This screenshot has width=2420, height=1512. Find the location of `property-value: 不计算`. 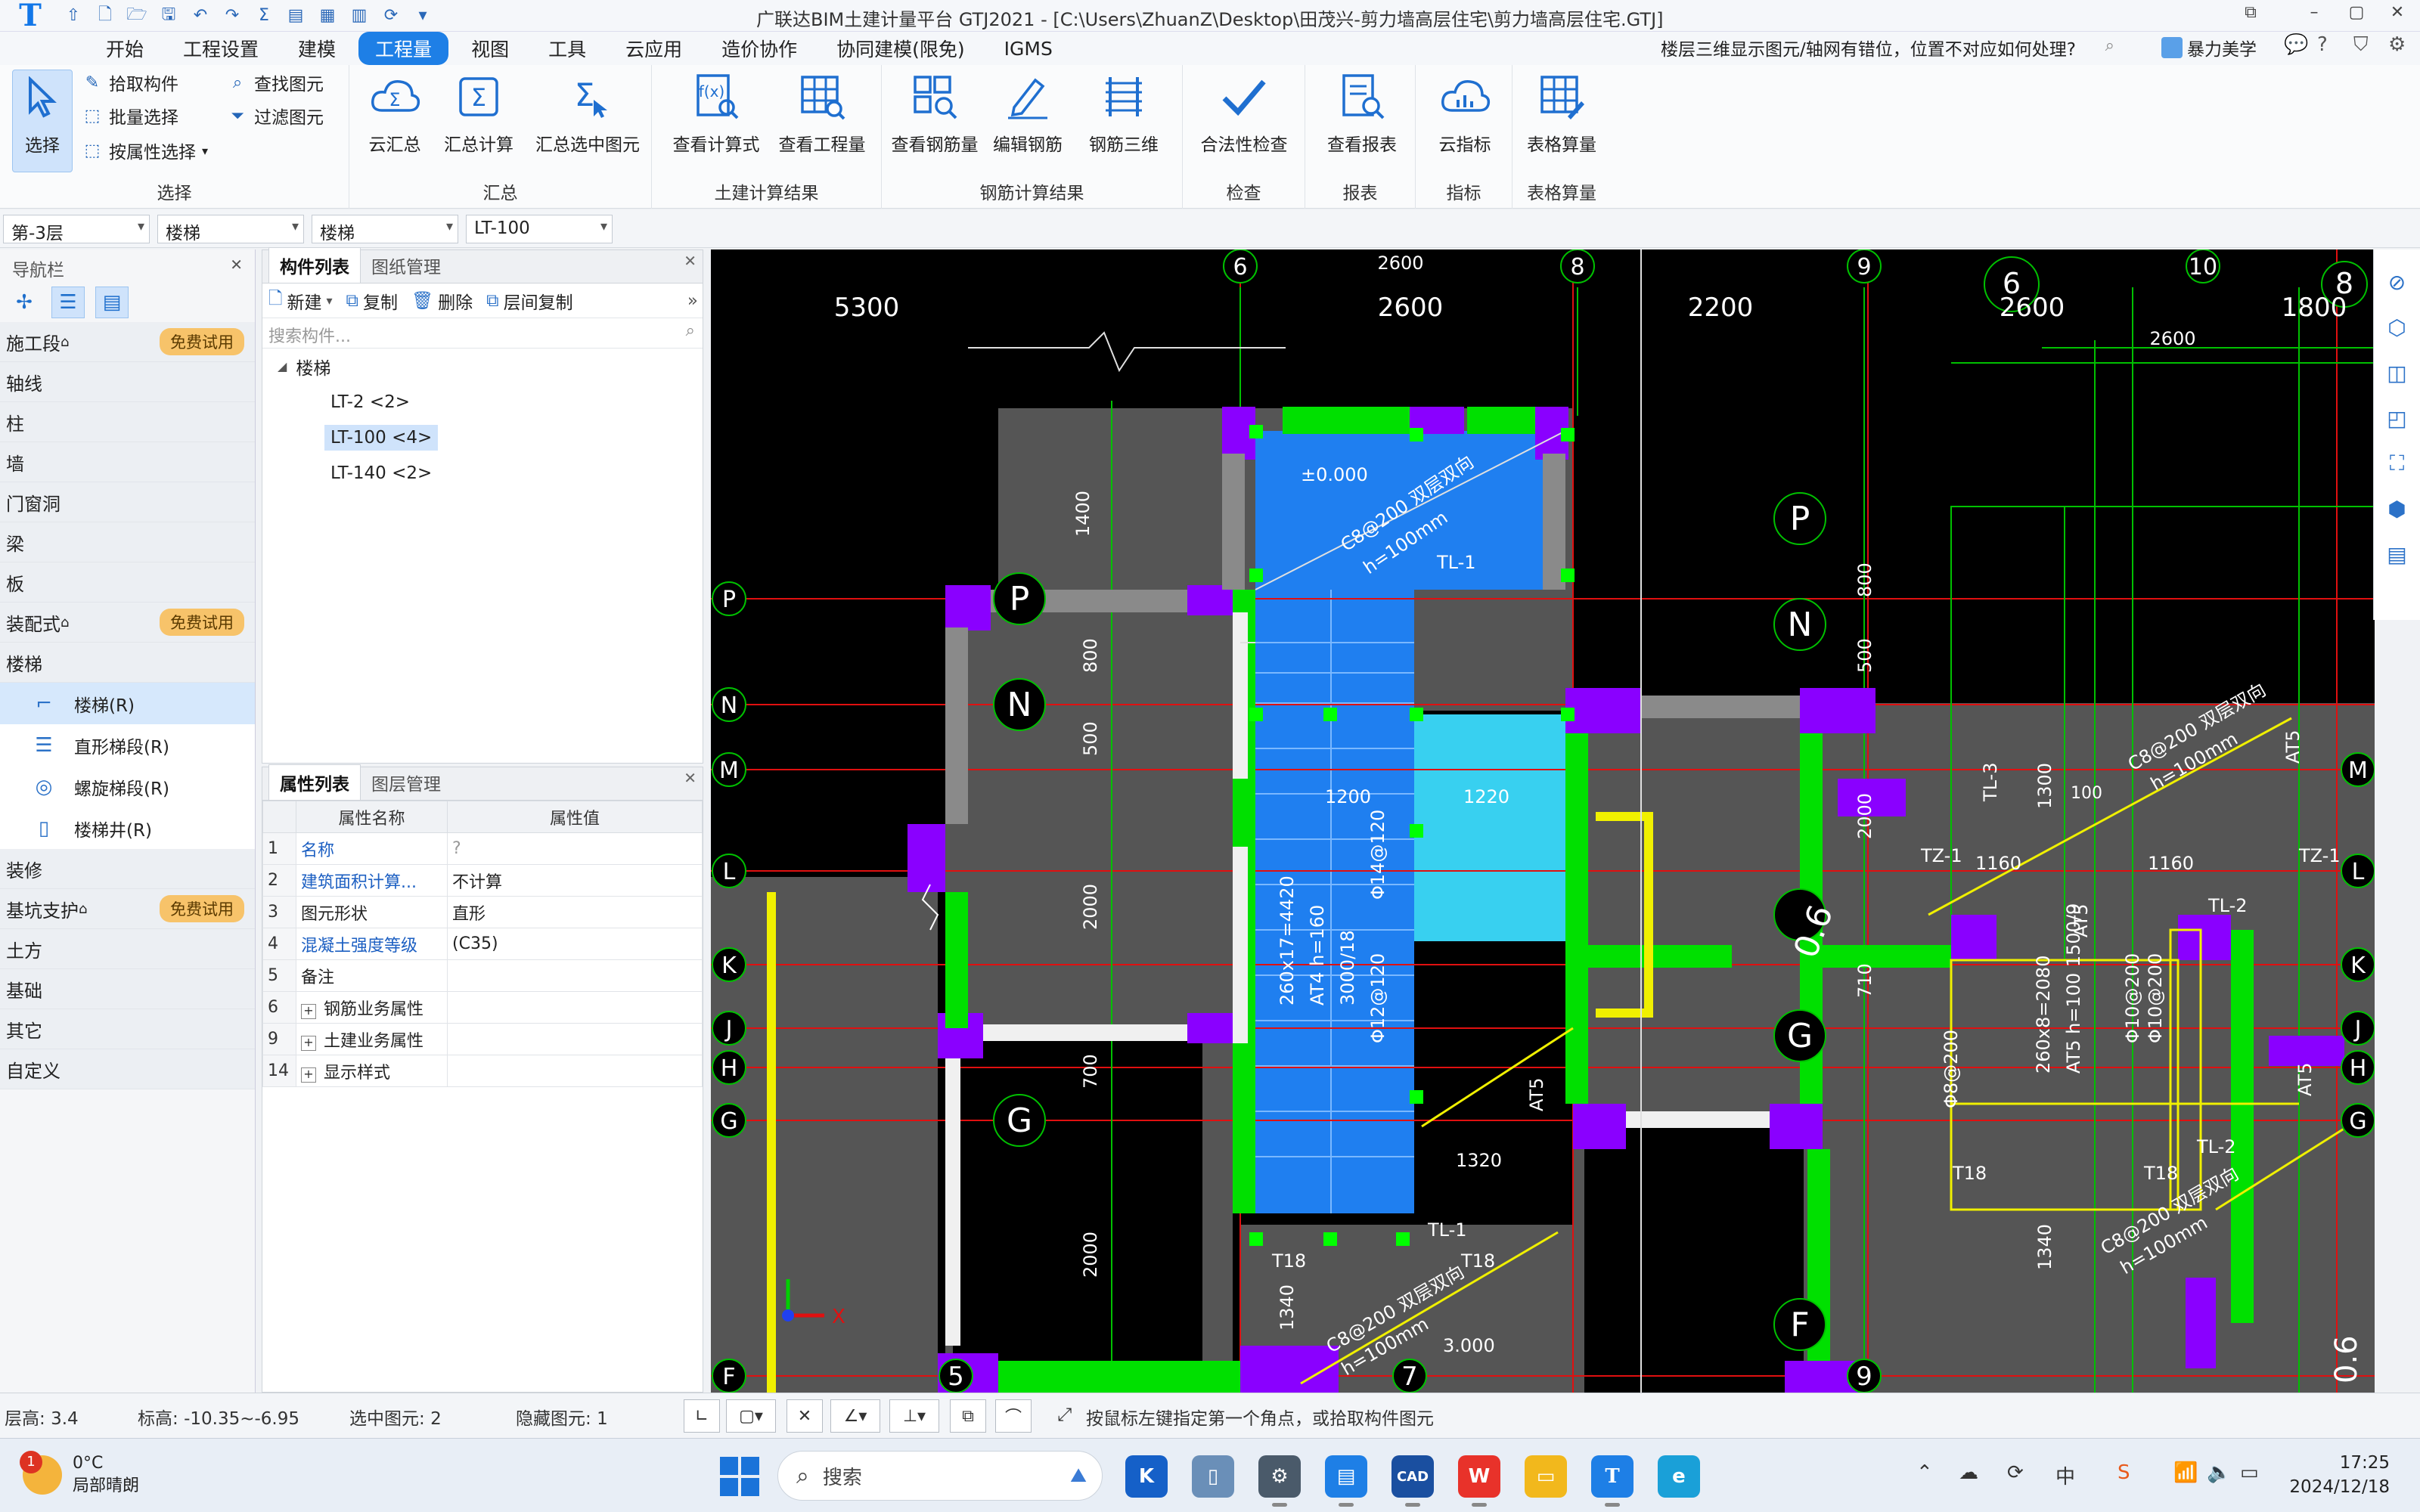

property-value: 不计算 is located at coordinates (575, 881).